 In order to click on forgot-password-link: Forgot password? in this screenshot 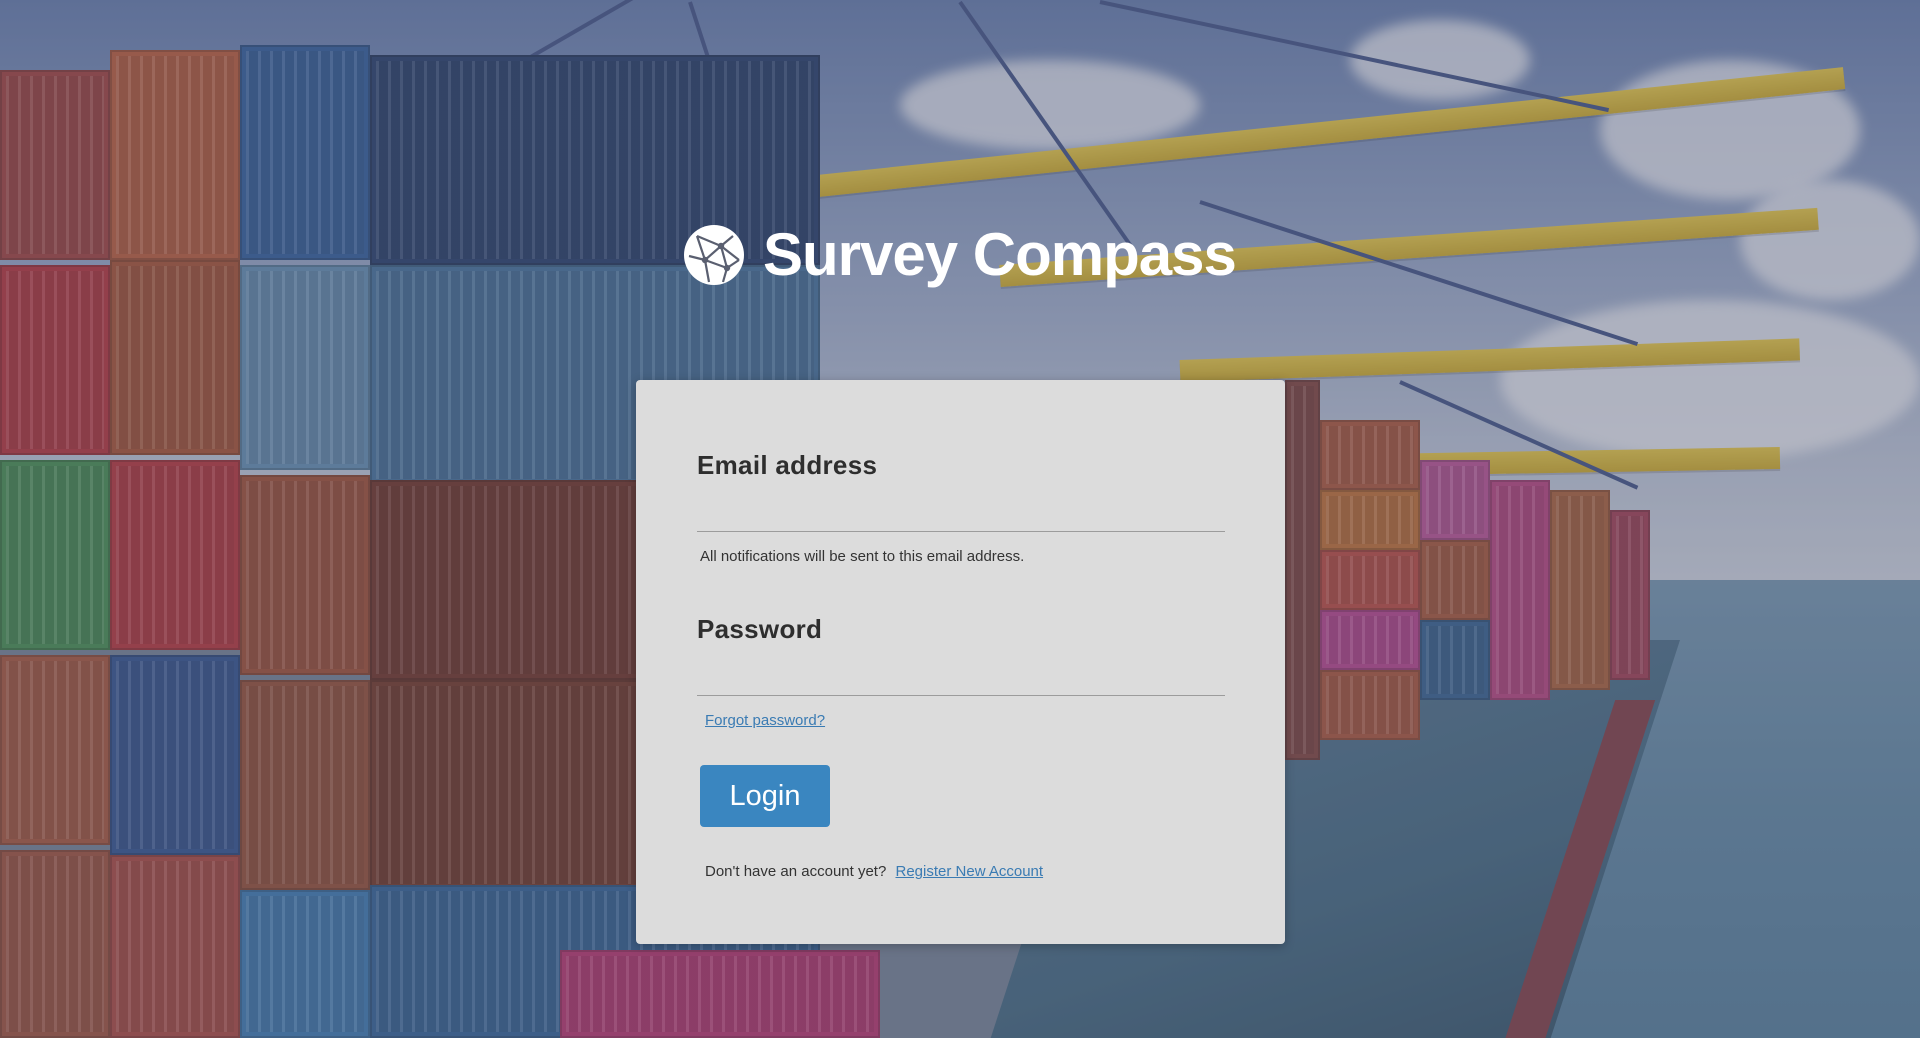, I will do `click(765, 720)`.